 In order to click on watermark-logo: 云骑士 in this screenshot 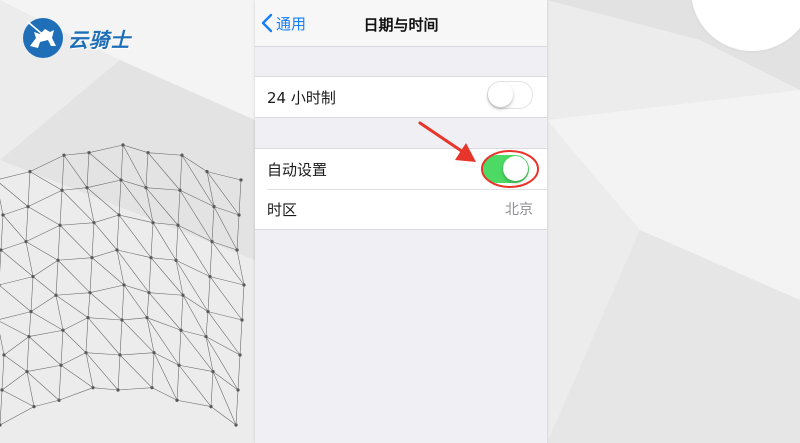, I will do `click(75, 38)`.